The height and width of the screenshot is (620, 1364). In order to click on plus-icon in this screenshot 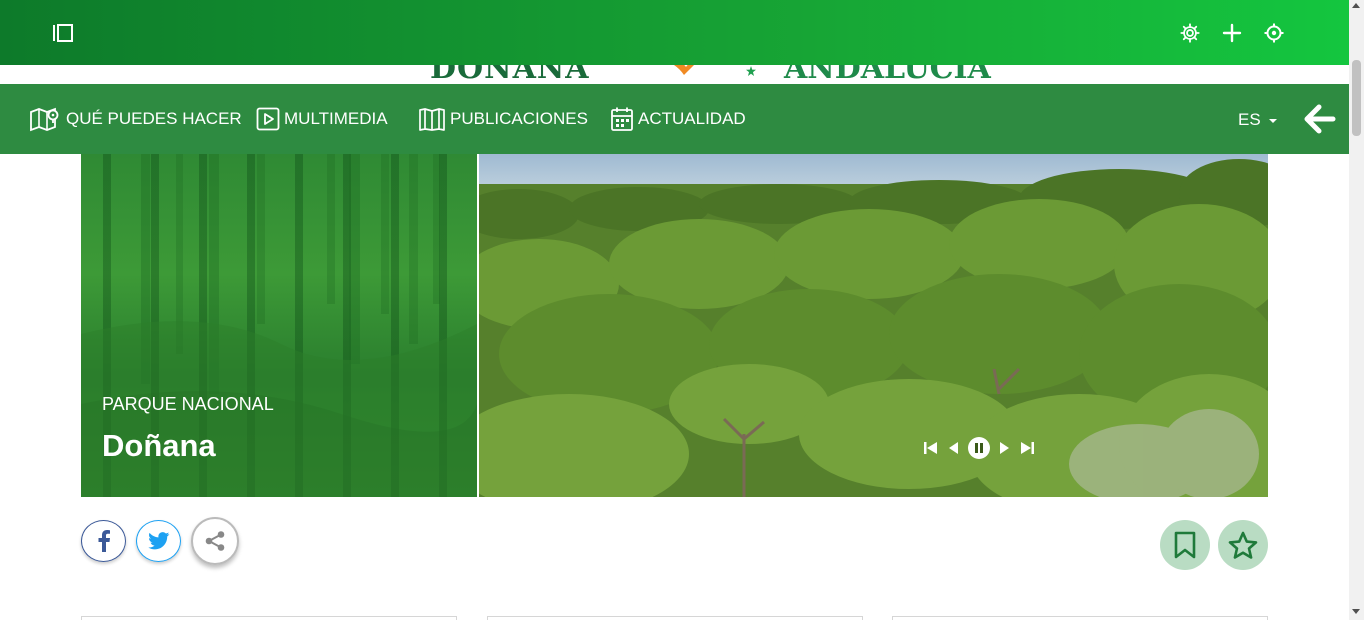, I will do `click(1232, 33)`.